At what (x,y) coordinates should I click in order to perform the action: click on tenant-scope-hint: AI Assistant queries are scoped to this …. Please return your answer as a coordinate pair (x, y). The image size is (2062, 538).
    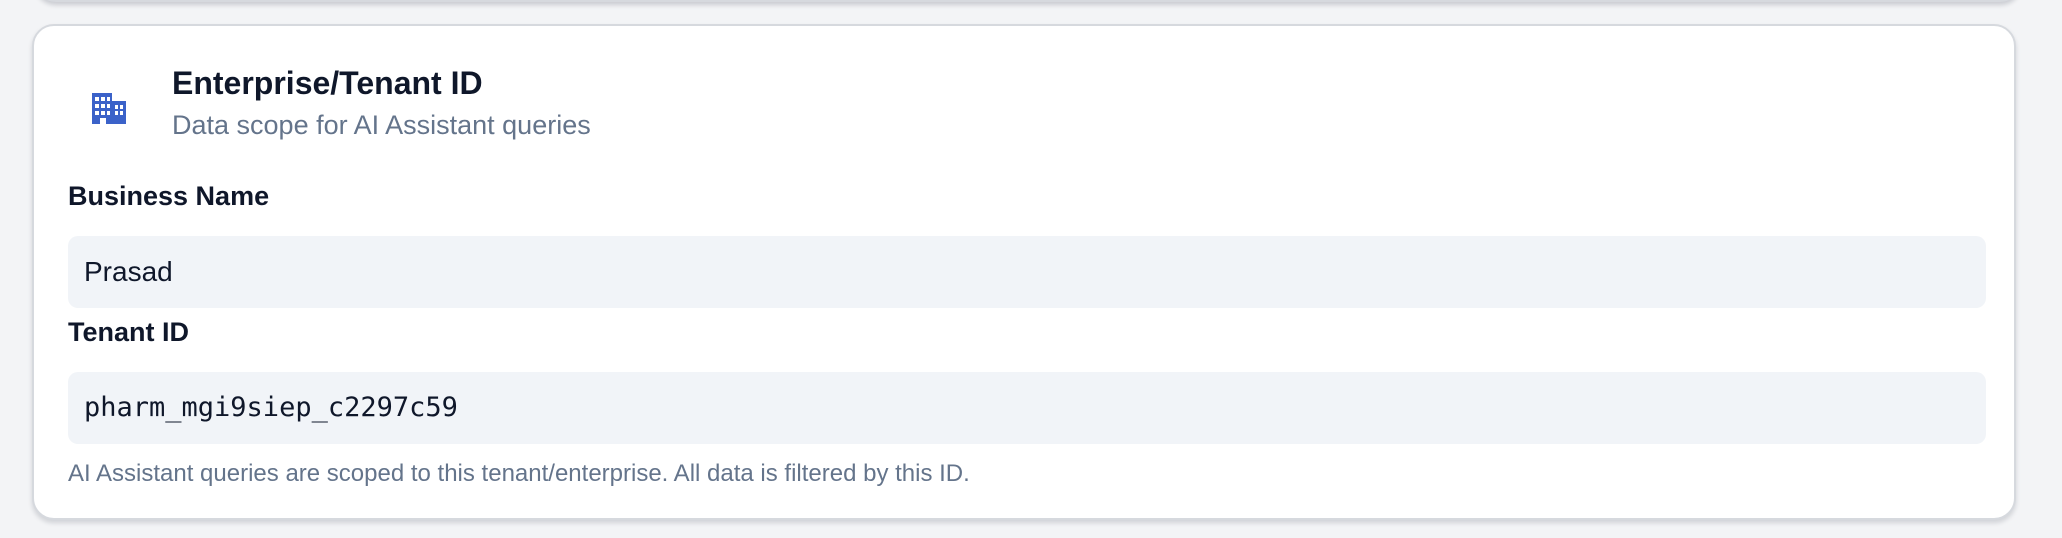
    Looking at the image, I should click on (519, 473).